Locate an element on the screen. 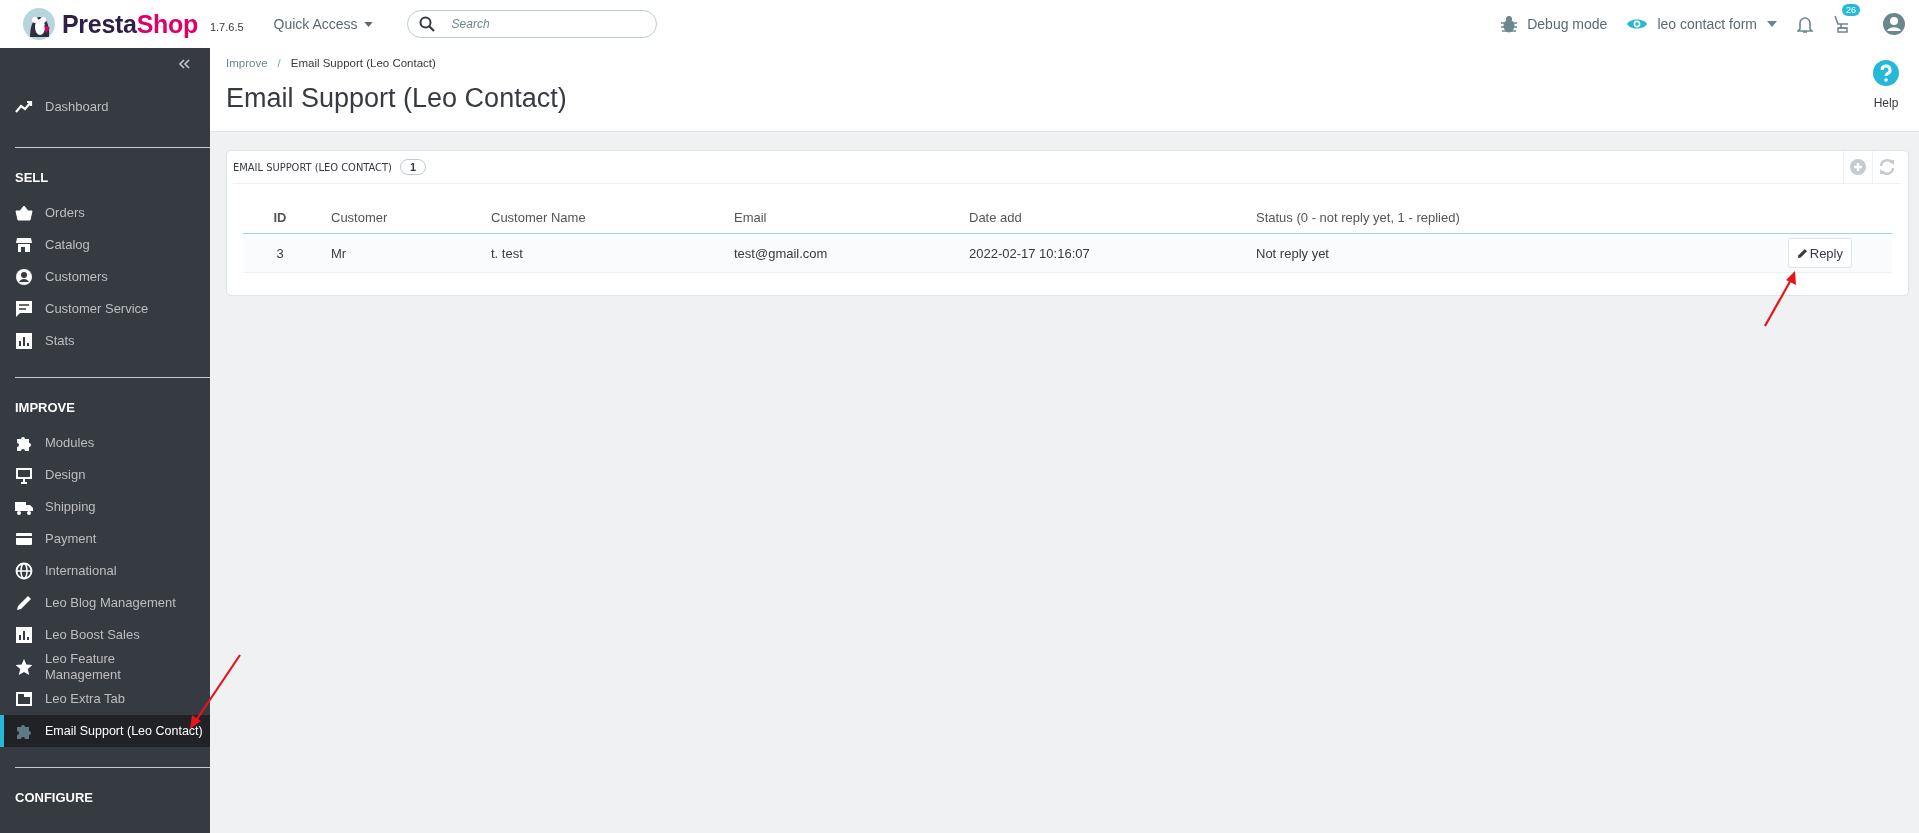 The image size is (1919, 833). search-icon is located at coordinates (426, 24).